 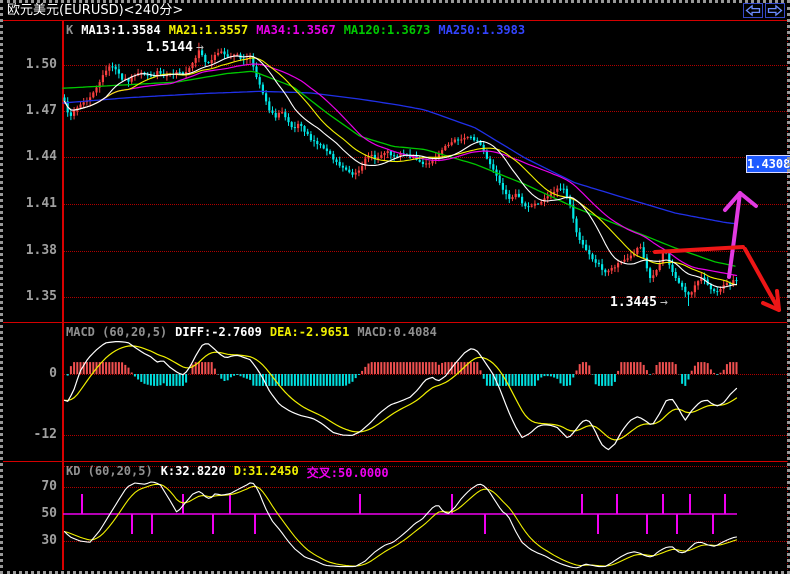 I want to click on arrow-right-icon, so click(x=775, y=10).